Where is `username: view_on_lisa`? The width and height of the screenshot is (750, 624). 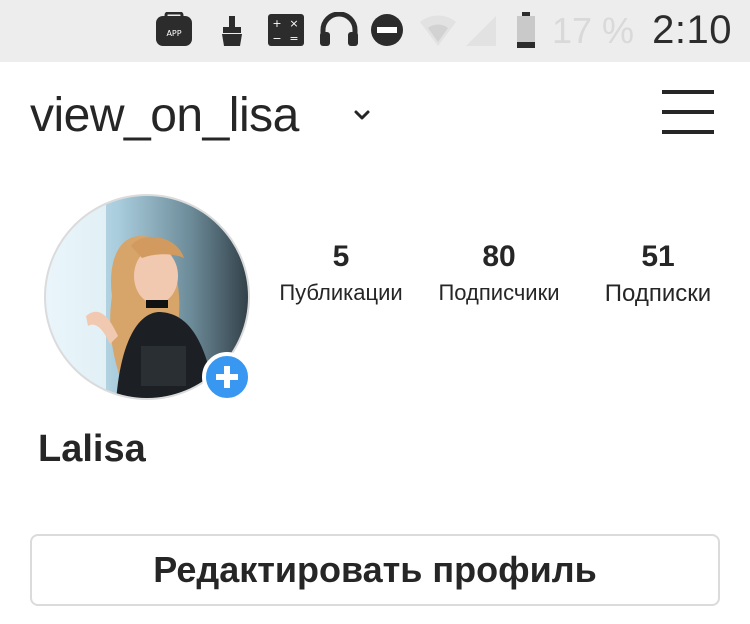 username: view_on_lisa is located at coordinates (164, 115).